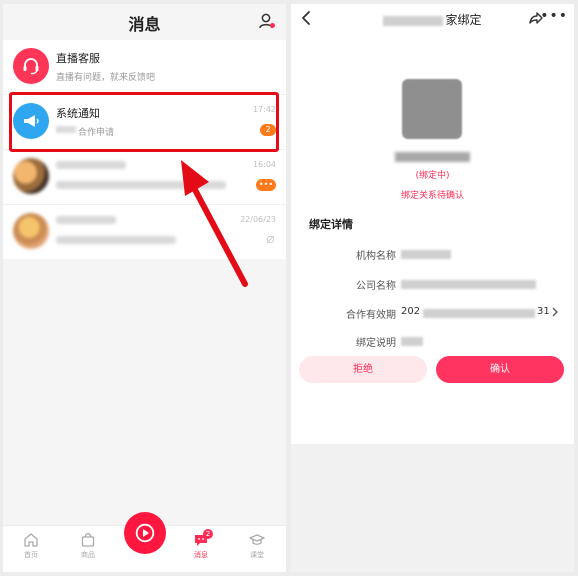 The width and height of the screenshot is (578, 576). What do you see at coordinates (257, 539) in the screenshot?
I see `graduation-cap-icon` at bounding box center [257, 539].